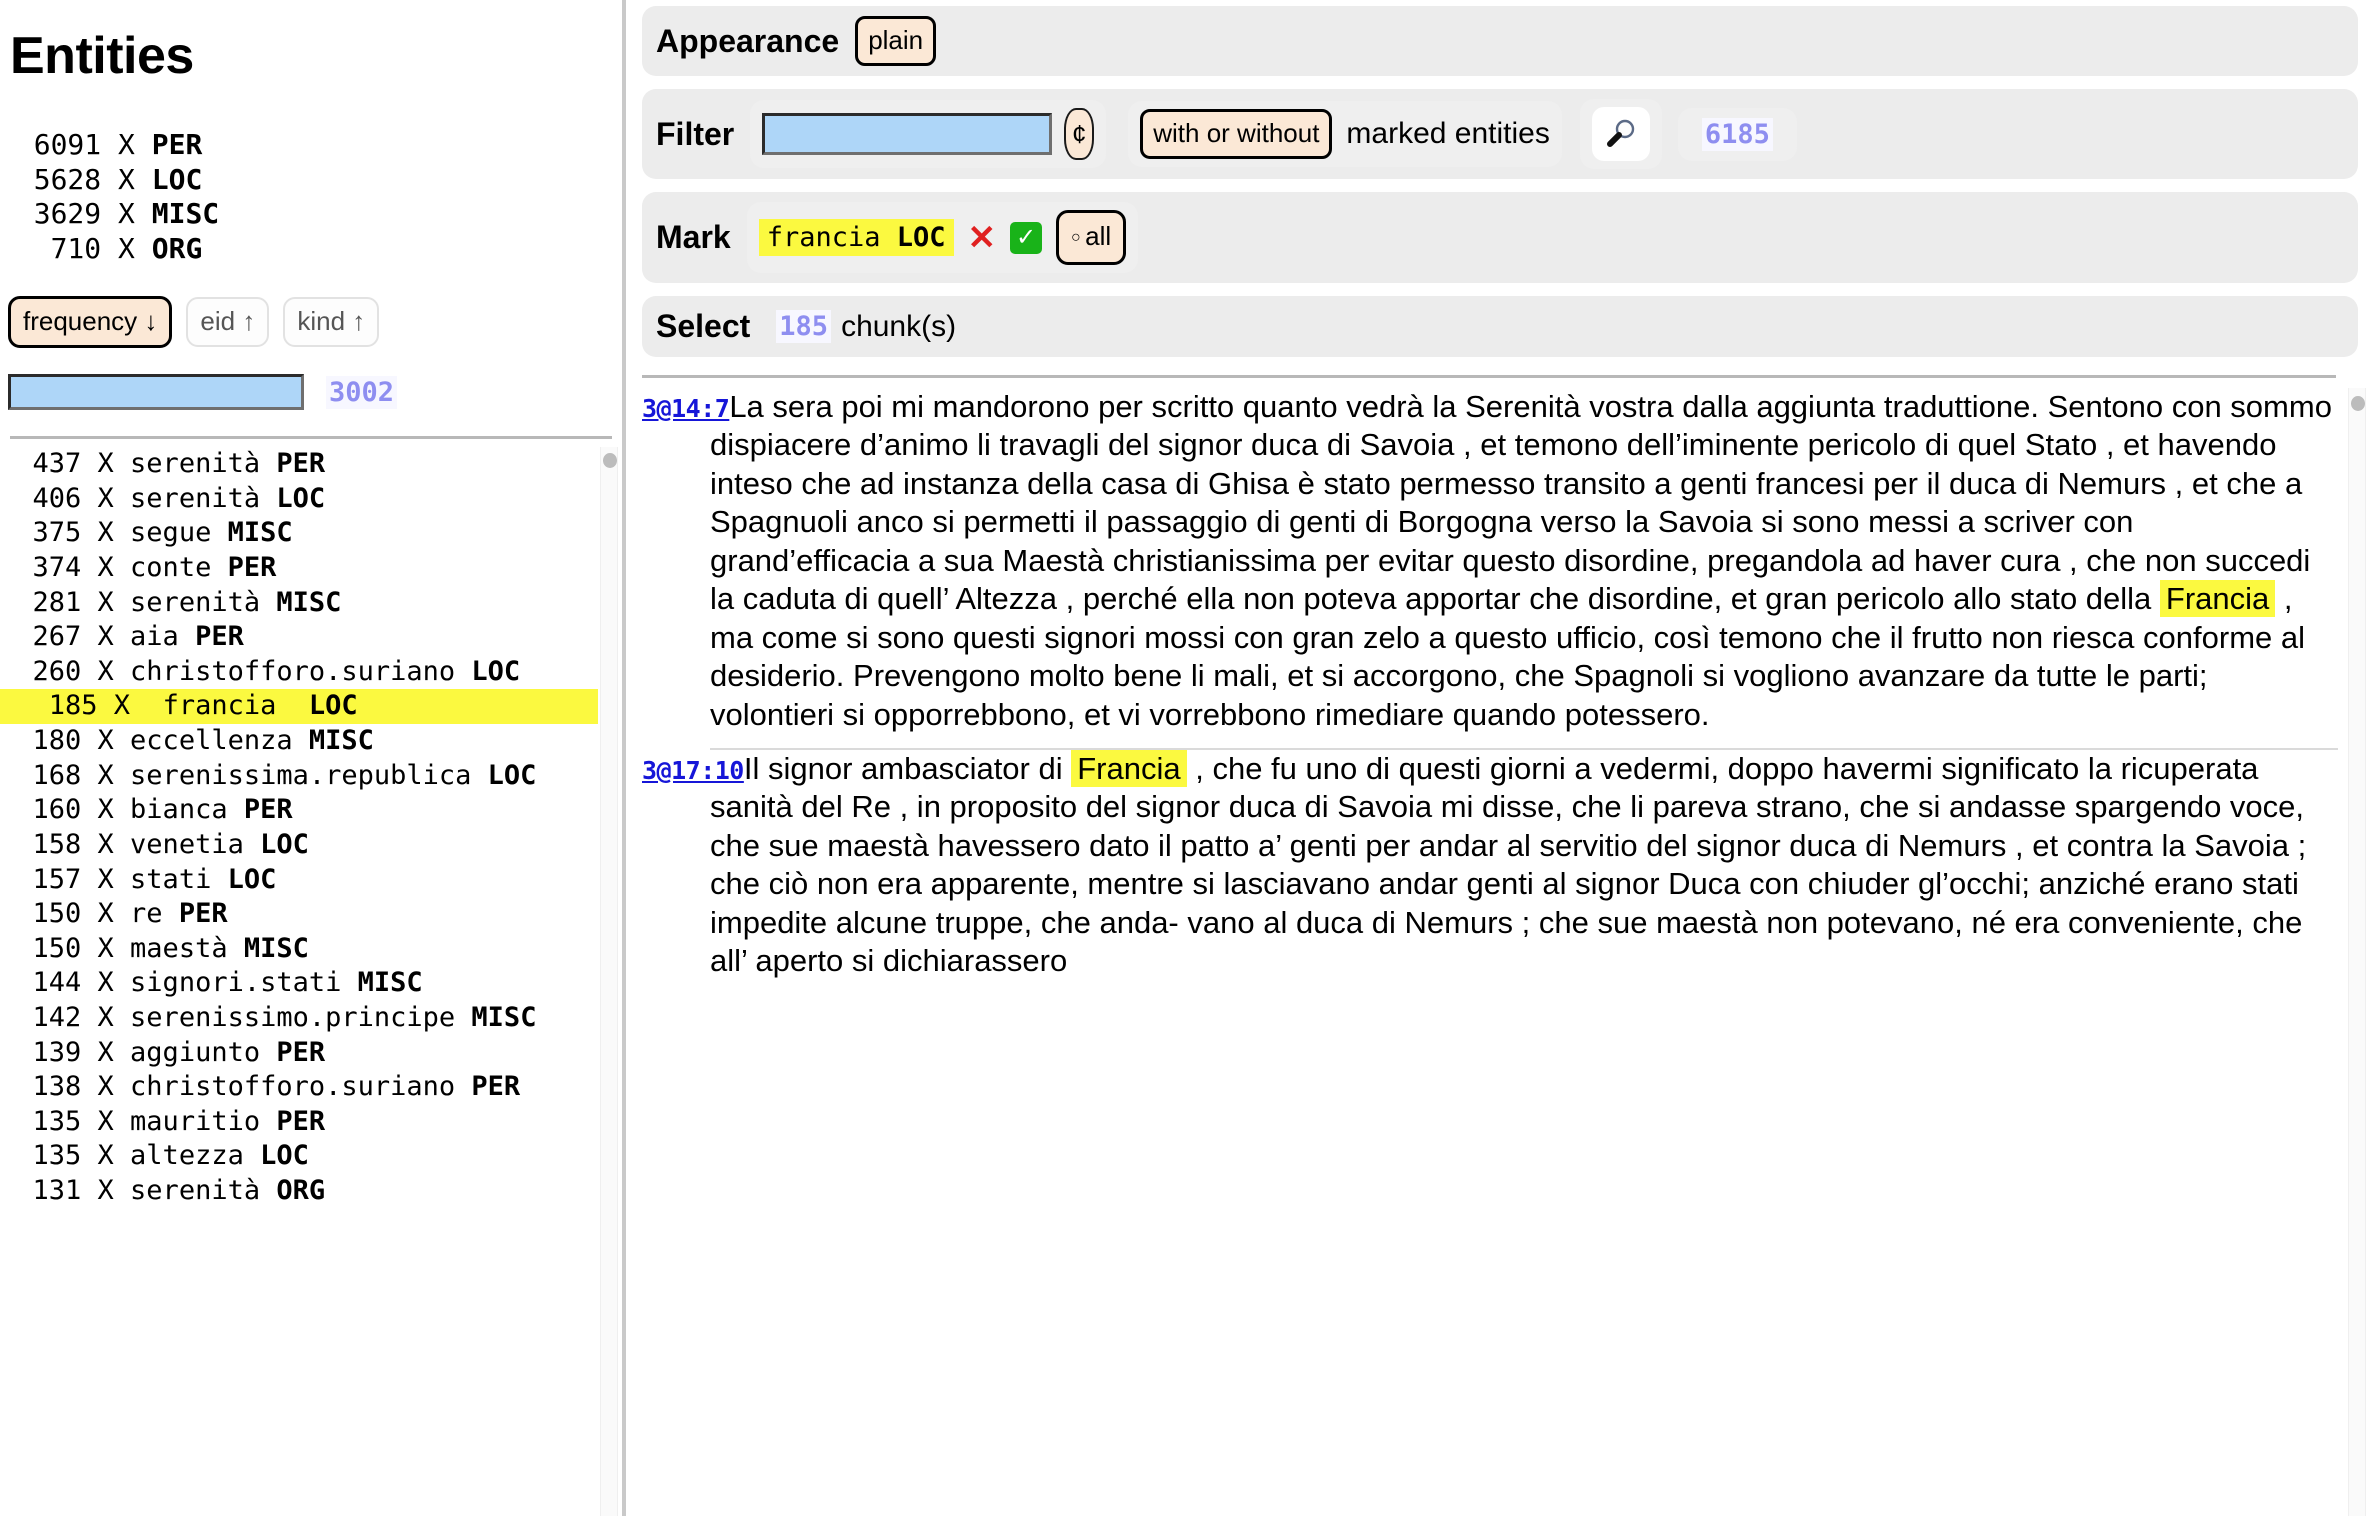 The height and width of the screenshot is (1516, 2374). Describe the element at coordinates (504, 1017) in the screenshot. I see `entity-kind: MISC` at that location.